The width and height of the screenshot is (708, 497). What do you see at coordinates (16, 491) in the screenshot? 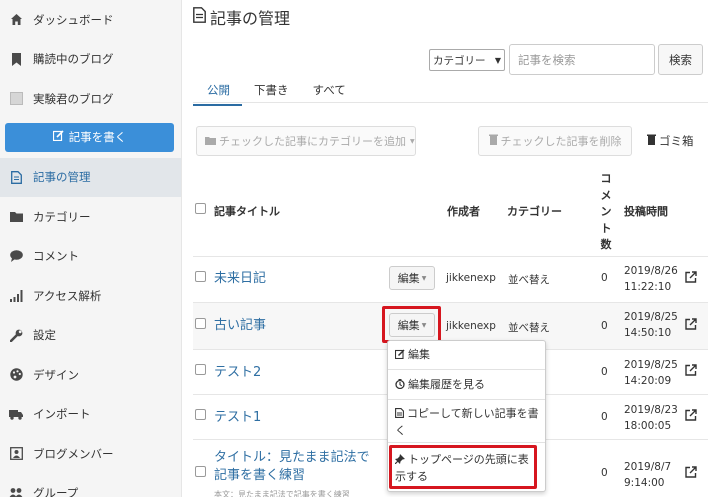
I see `group-icon` at bounding box center [16, 491].